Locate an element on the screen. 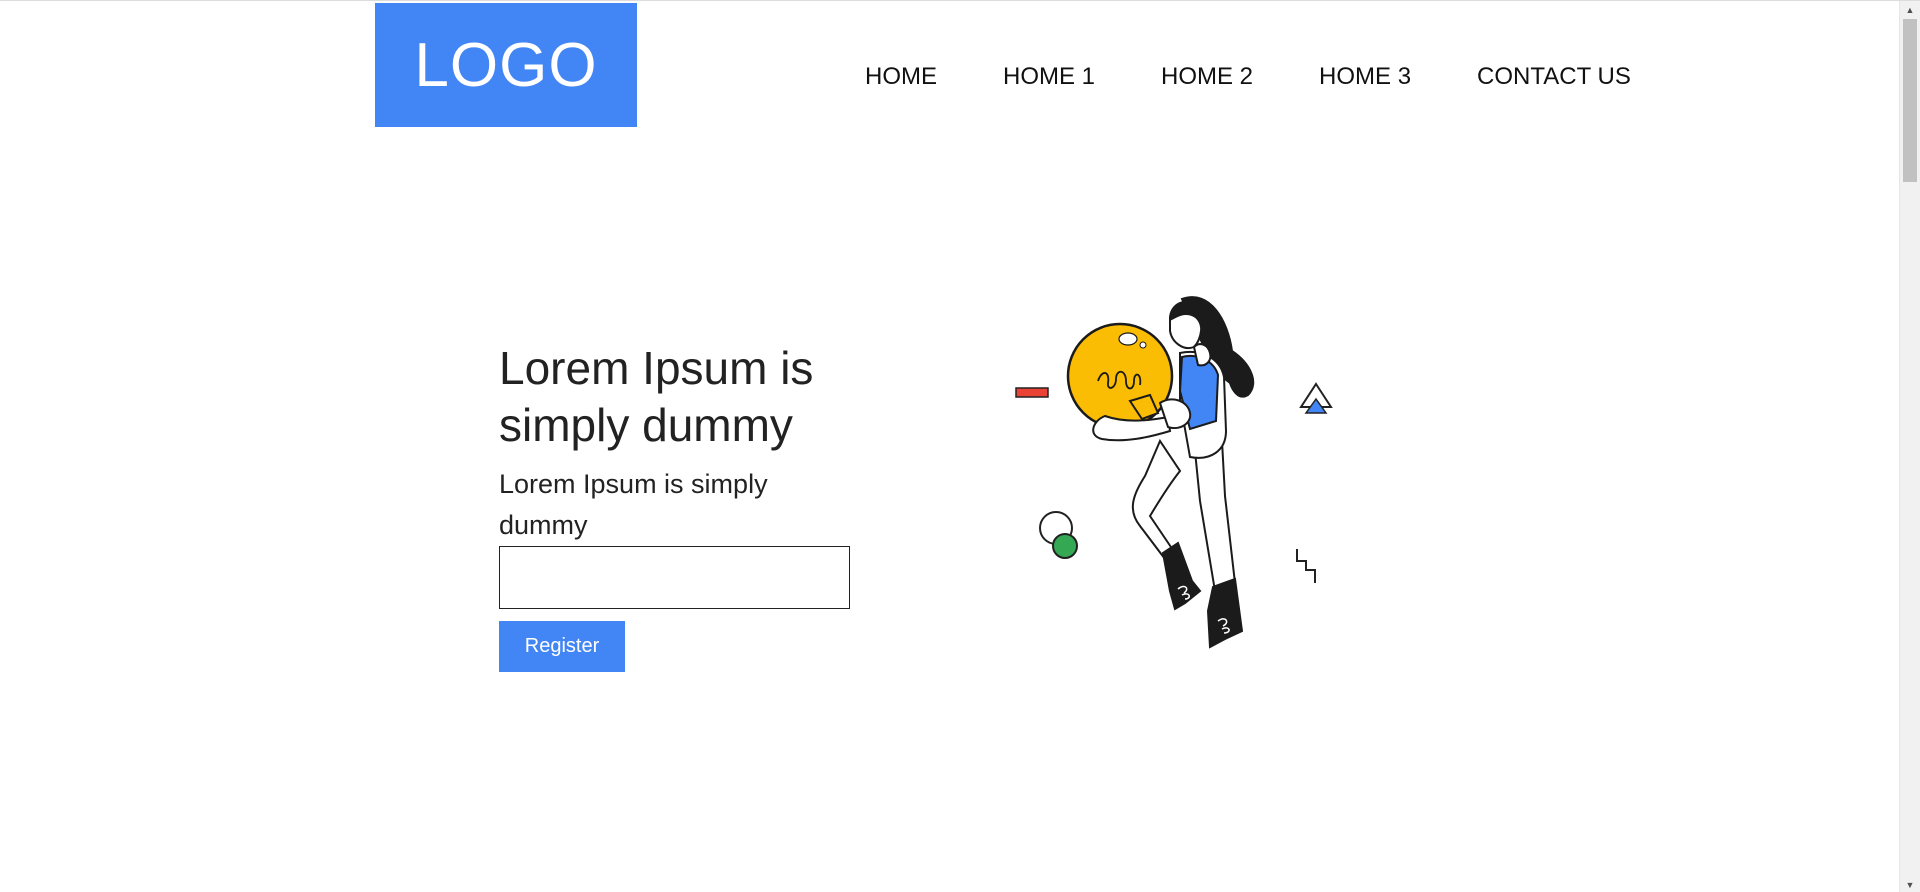  scroll-thumb is located at coordinates (1910, 100).